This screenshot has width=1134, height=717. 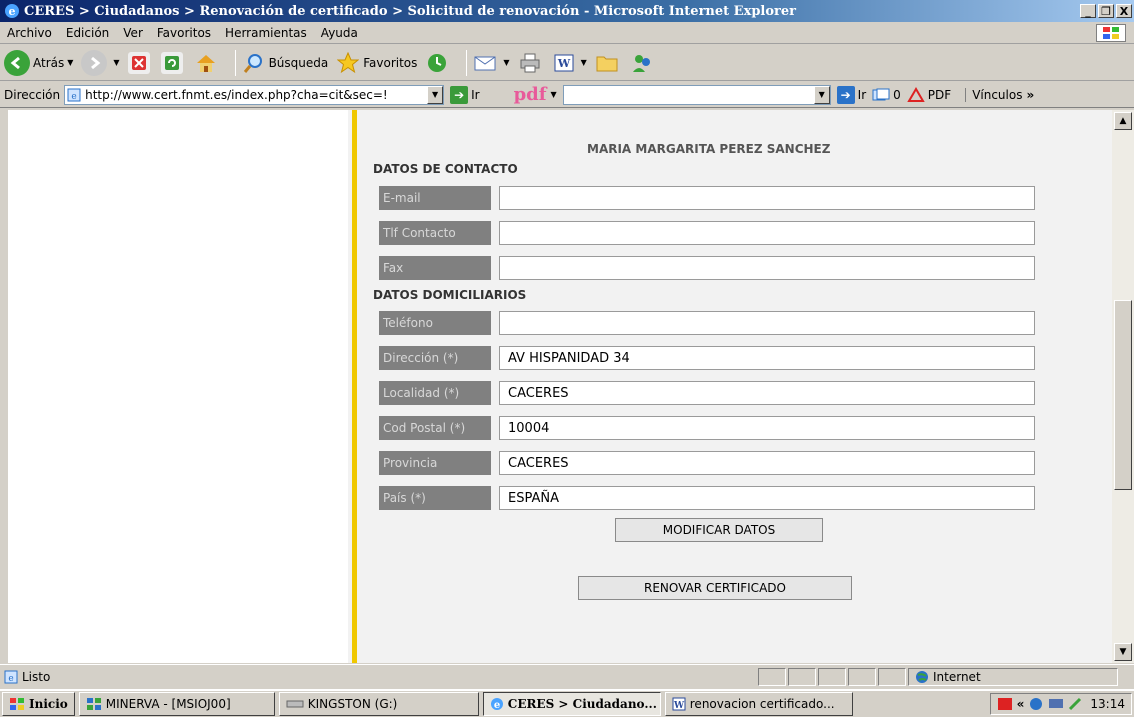 I want to click on windows-logo-icon, so click(x=1111, y=33).